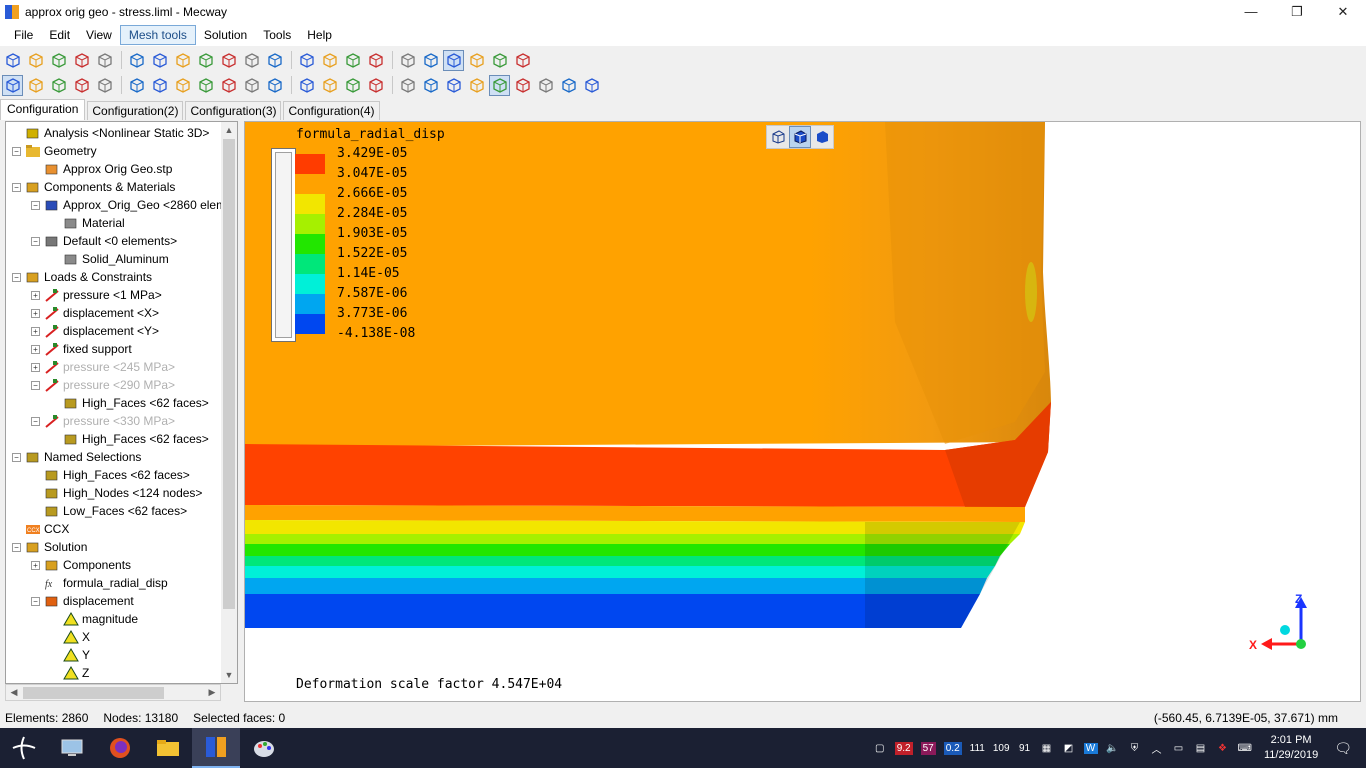  I want to click on anim-icon, so click(568, 85).